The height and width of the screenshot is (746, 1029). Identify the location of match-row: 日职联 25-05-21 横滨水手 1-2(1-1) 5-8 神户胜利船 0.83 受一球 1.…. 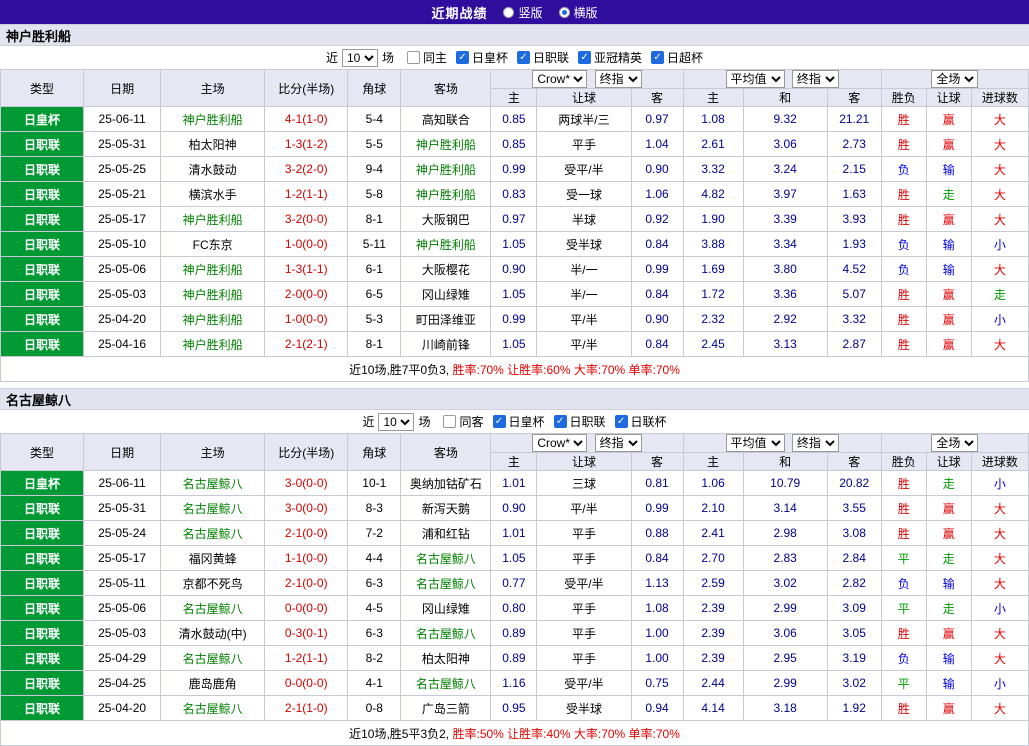
(514, 194).